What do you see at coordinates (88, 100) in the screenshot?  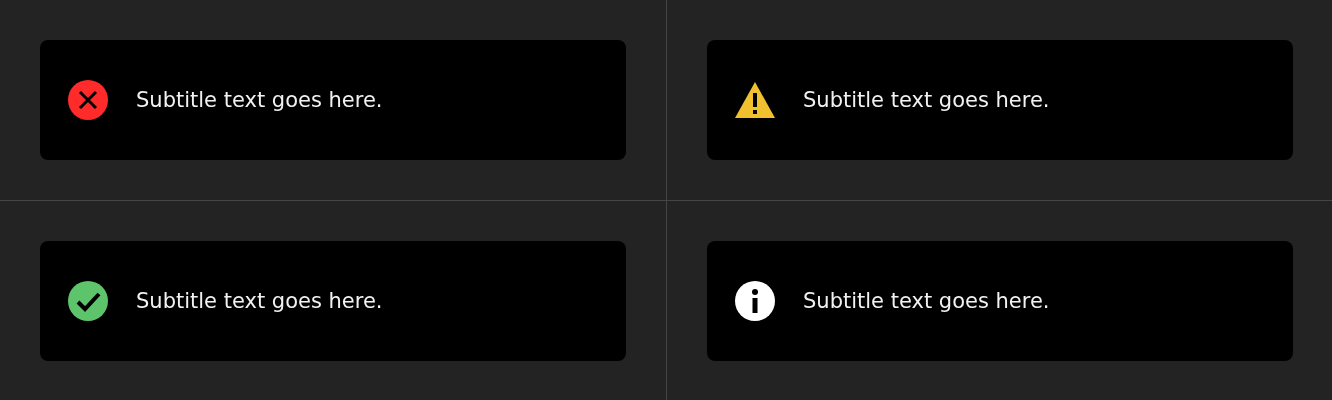 I see `error-icon` at bounding box center [88, 100].